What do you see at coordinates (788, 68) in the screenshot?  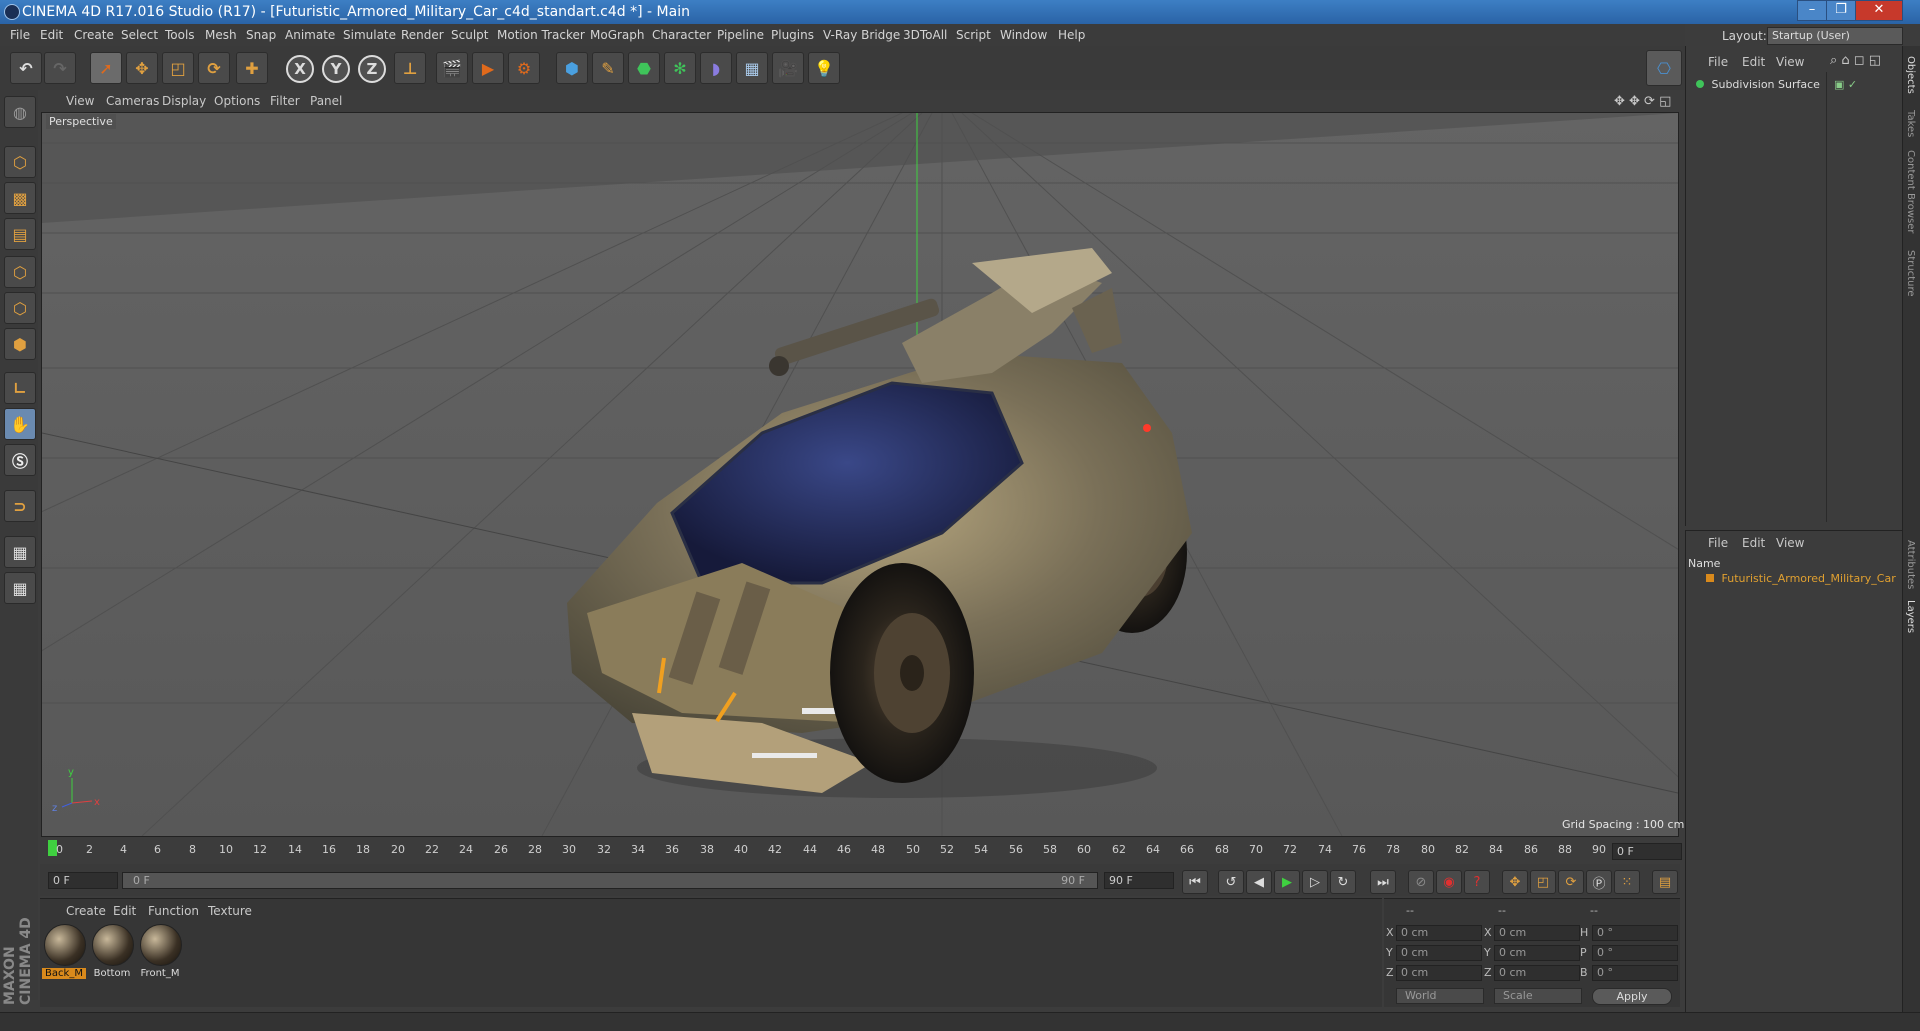 I see `camera-icon: 🎥` at bounding box center [788, 68].